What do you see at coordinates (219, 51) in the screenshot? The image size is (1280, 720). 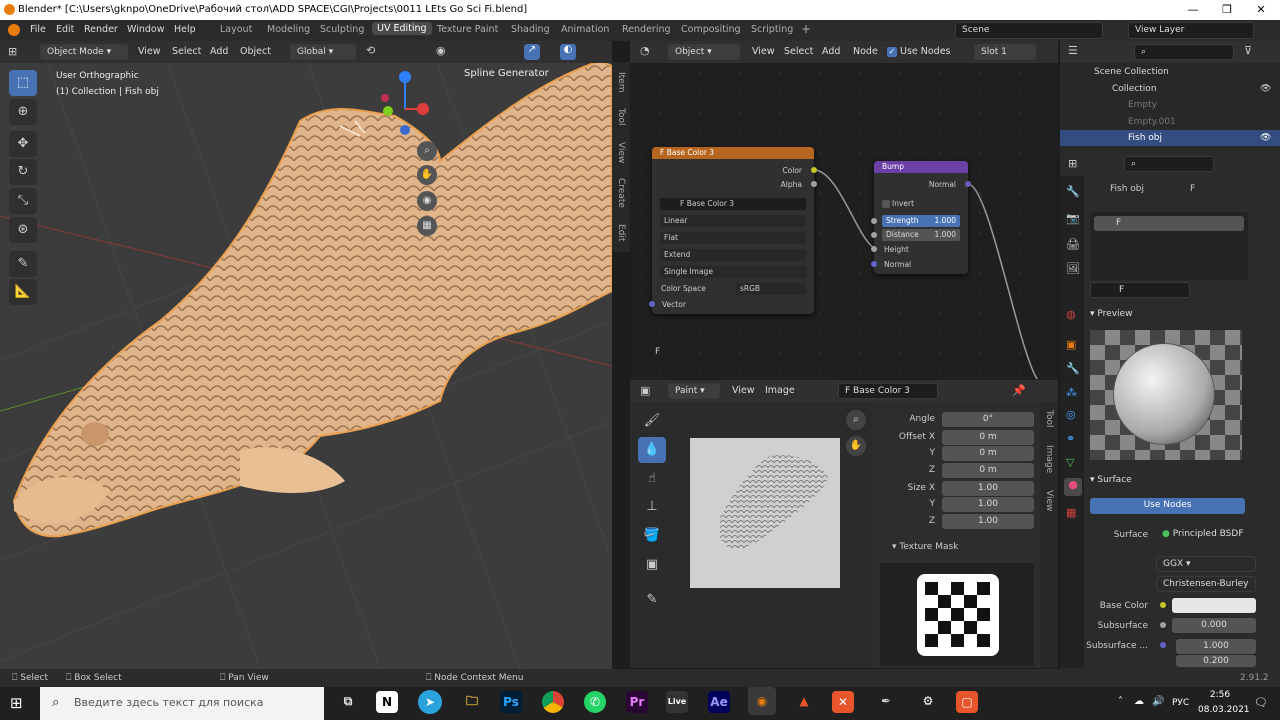 I see `viewport-menu-add: Add` at bounding box center [219, 51].